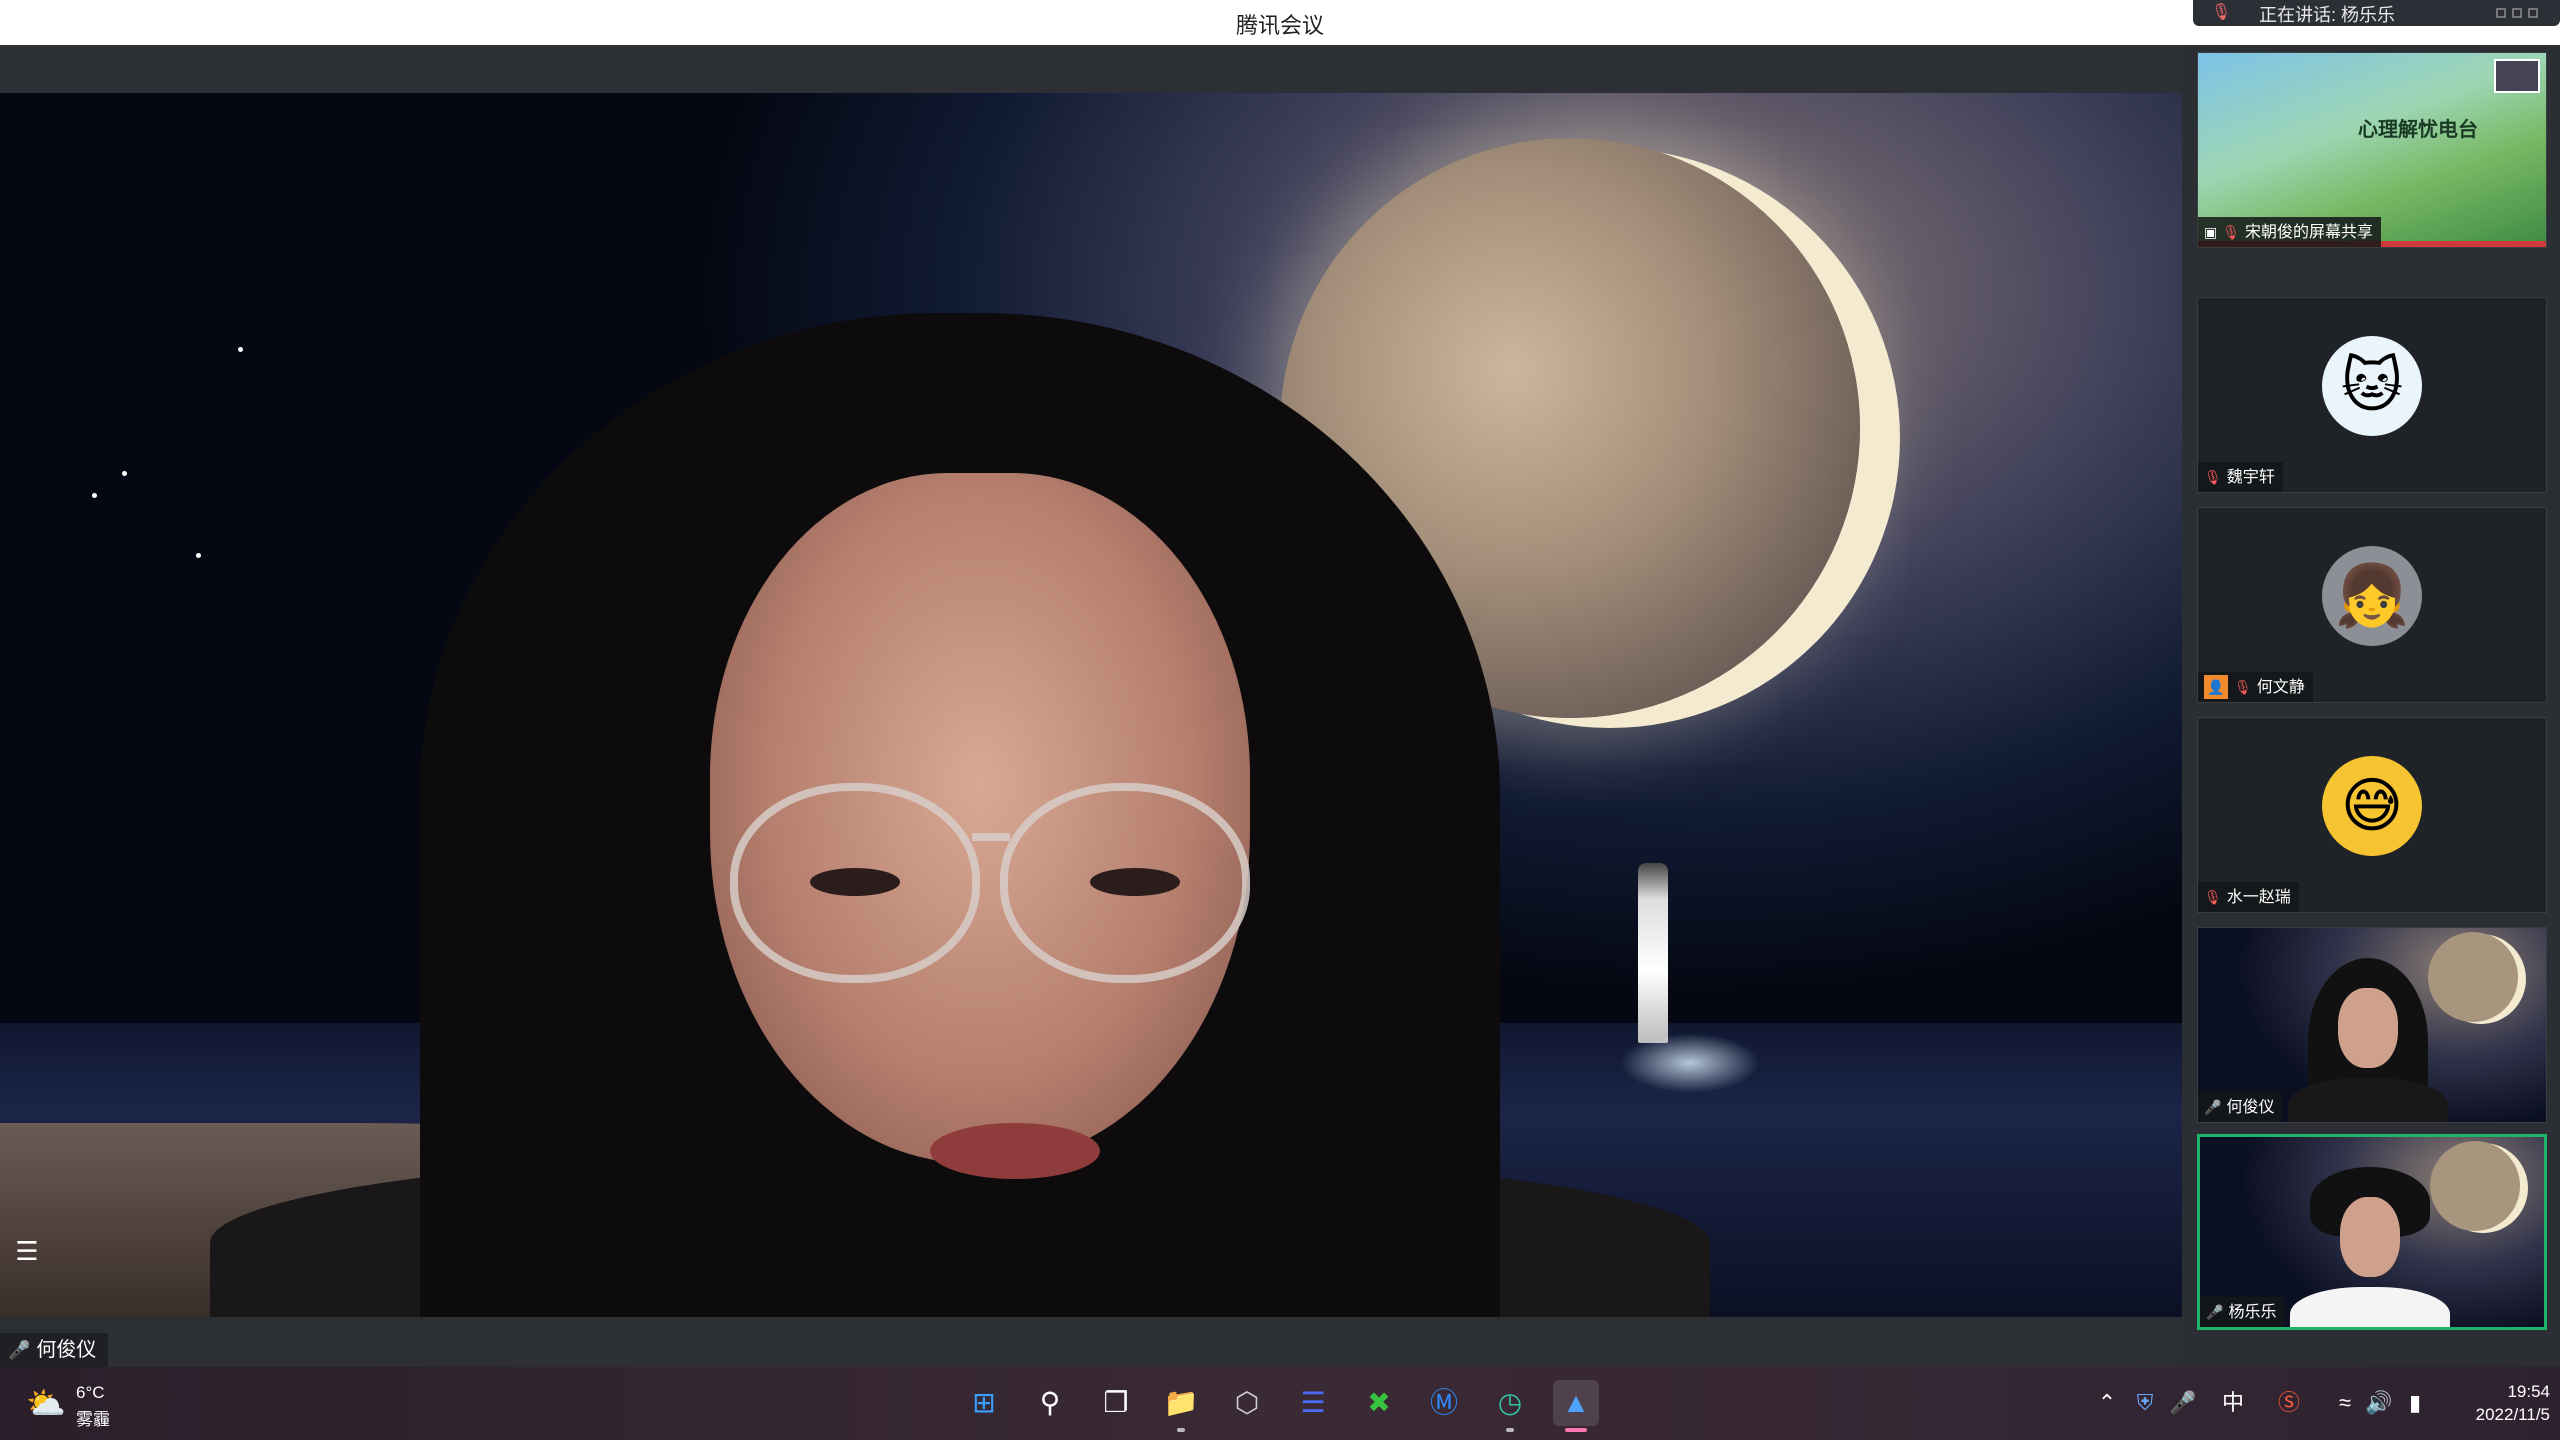 The width and height of the screenshot is (2560, 1440). What do you see at coordinates (1091, 1342) in the screenshot?
I see `bottom-toolbar-strip` at bounding box center [1091, 1342].